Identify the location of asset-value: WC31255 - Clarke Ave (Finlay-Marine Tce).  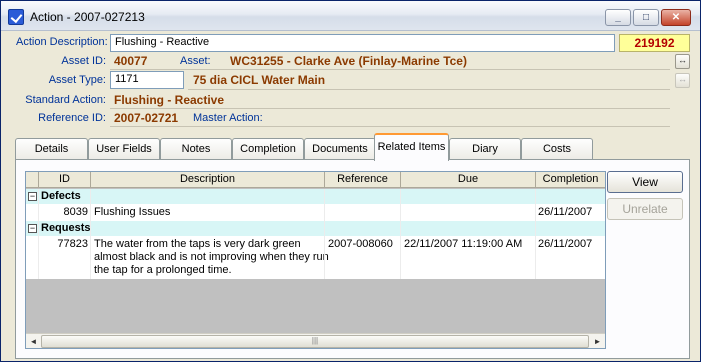
(348, 61).